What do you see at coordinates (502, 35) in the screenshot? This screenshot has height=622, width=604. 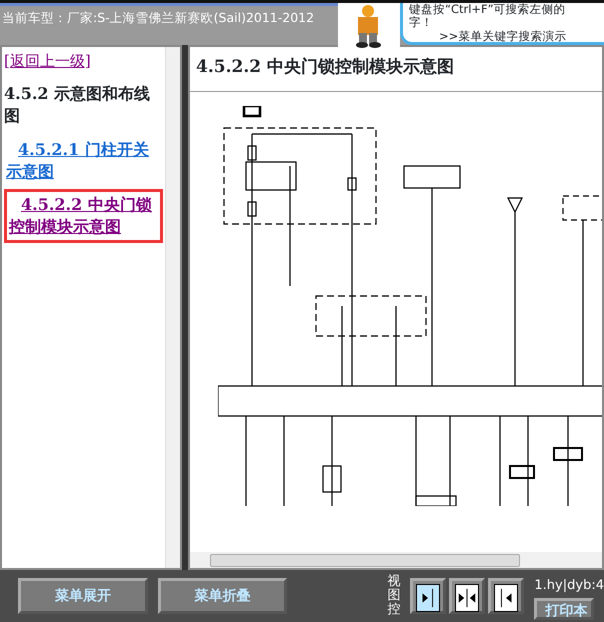 I see `search-demo-link: >>菜单关键字搜索演示` at bounding box center [502, 35].